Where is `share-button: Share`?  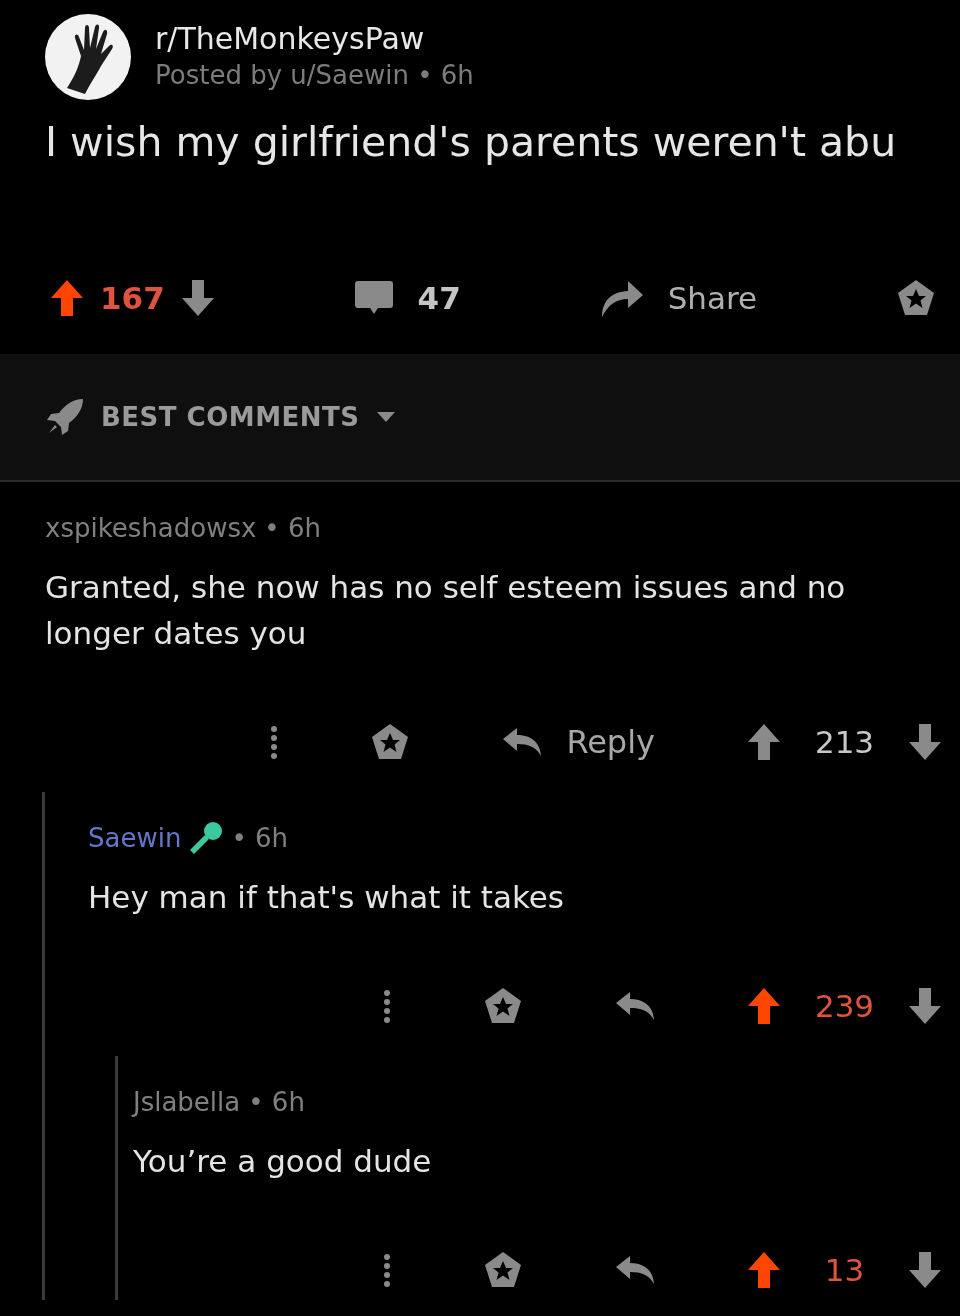 share-button: Share is located at coordinates (678, 298).